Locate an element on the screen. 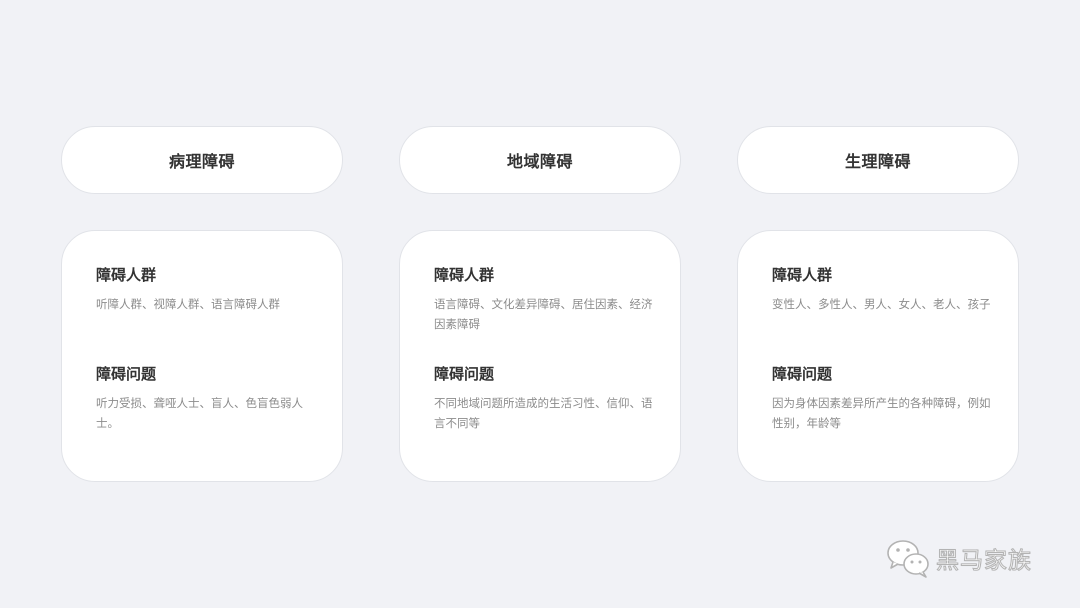 Image resolution: width=1080 pixels, height=608 pixels. category-title: 地域障碍 is located at coordinates (539, 161).